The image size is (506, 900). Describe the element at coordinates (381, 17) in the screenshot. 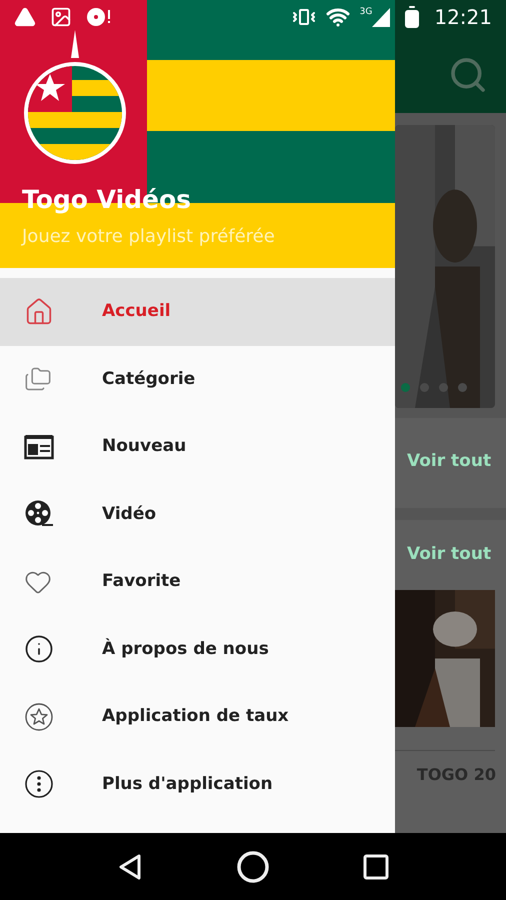

I see `signal-icon` at that location.